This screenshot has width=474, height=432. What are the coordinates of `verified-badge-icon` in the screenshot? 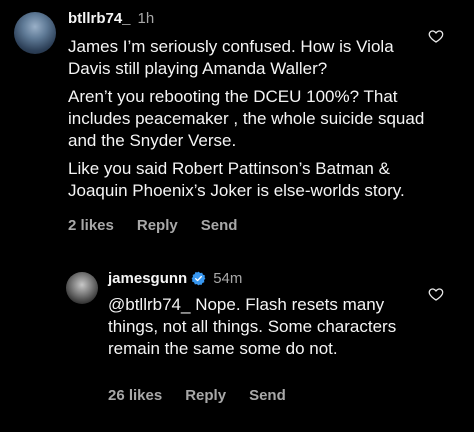 It's located at (198, 278).